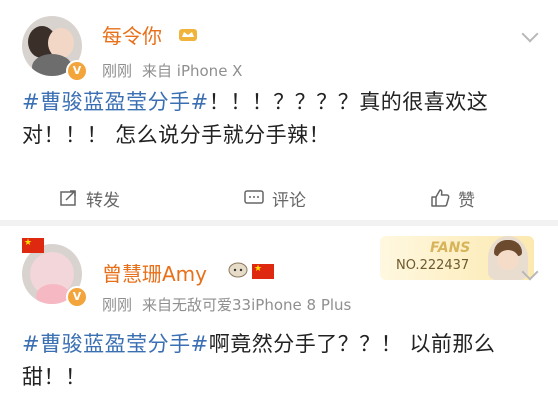  Describe the element at coordinates (289, 200) in the screenshot. I see `comment-label: 评论` at that location.